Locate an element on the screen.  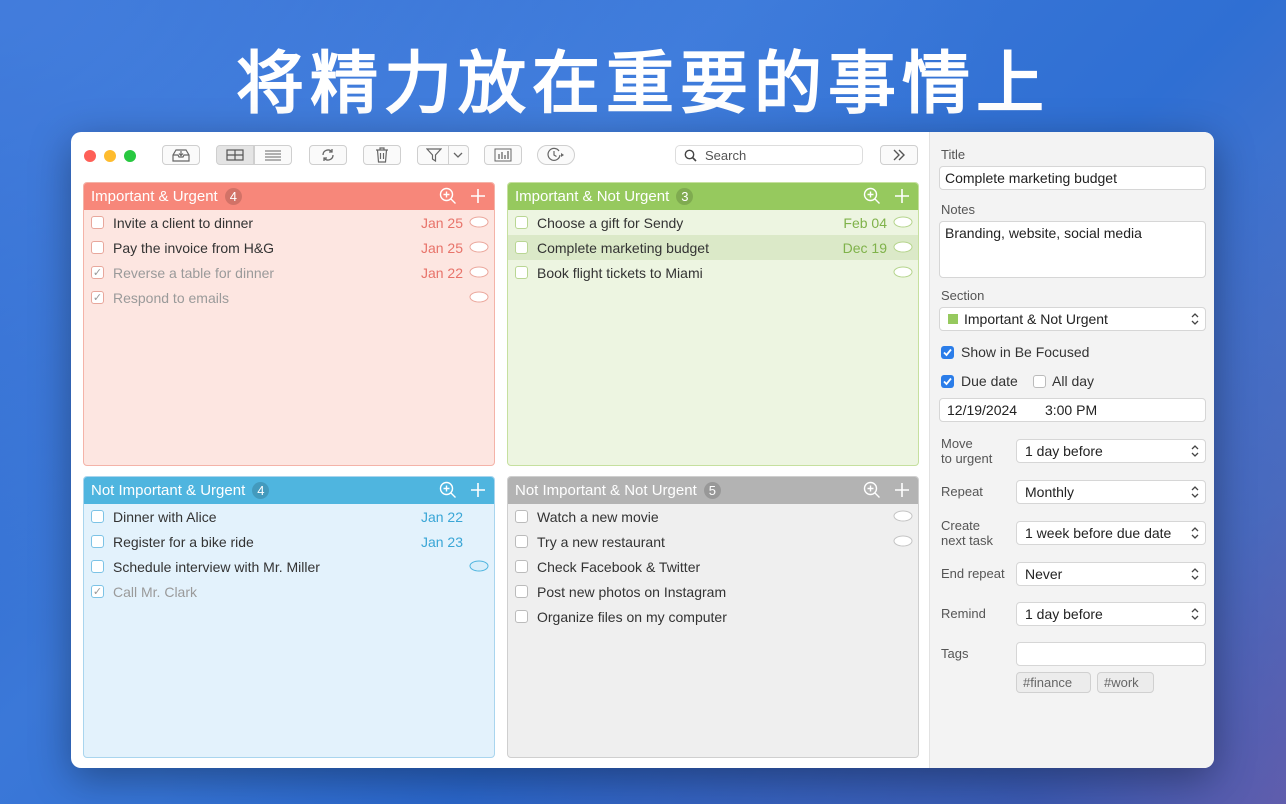
time-value: 3:00 PM is located at coordinates (1071, 410).